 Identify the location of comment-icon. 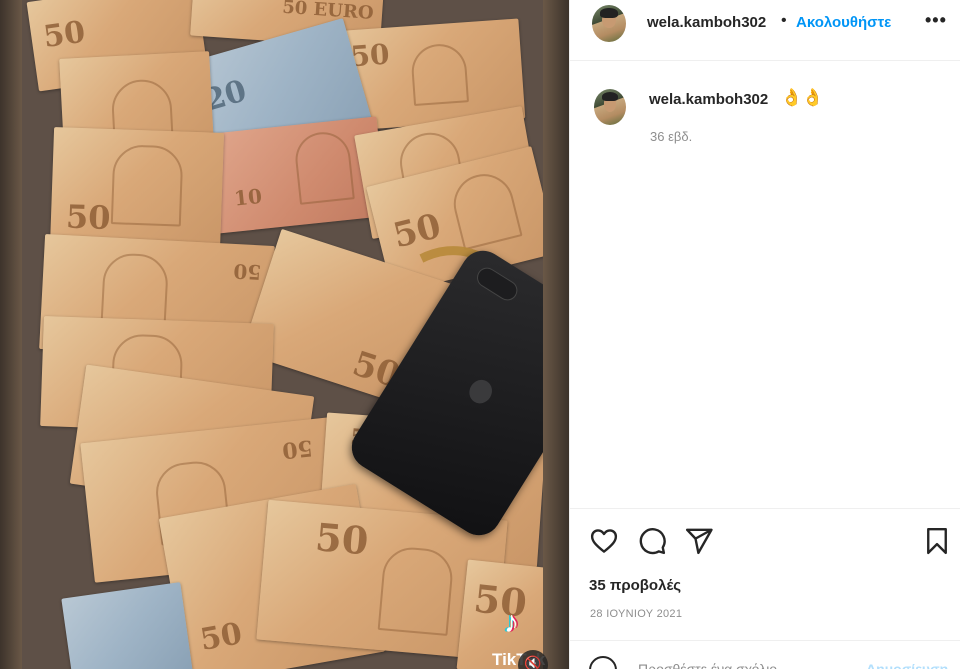
(652, 541).